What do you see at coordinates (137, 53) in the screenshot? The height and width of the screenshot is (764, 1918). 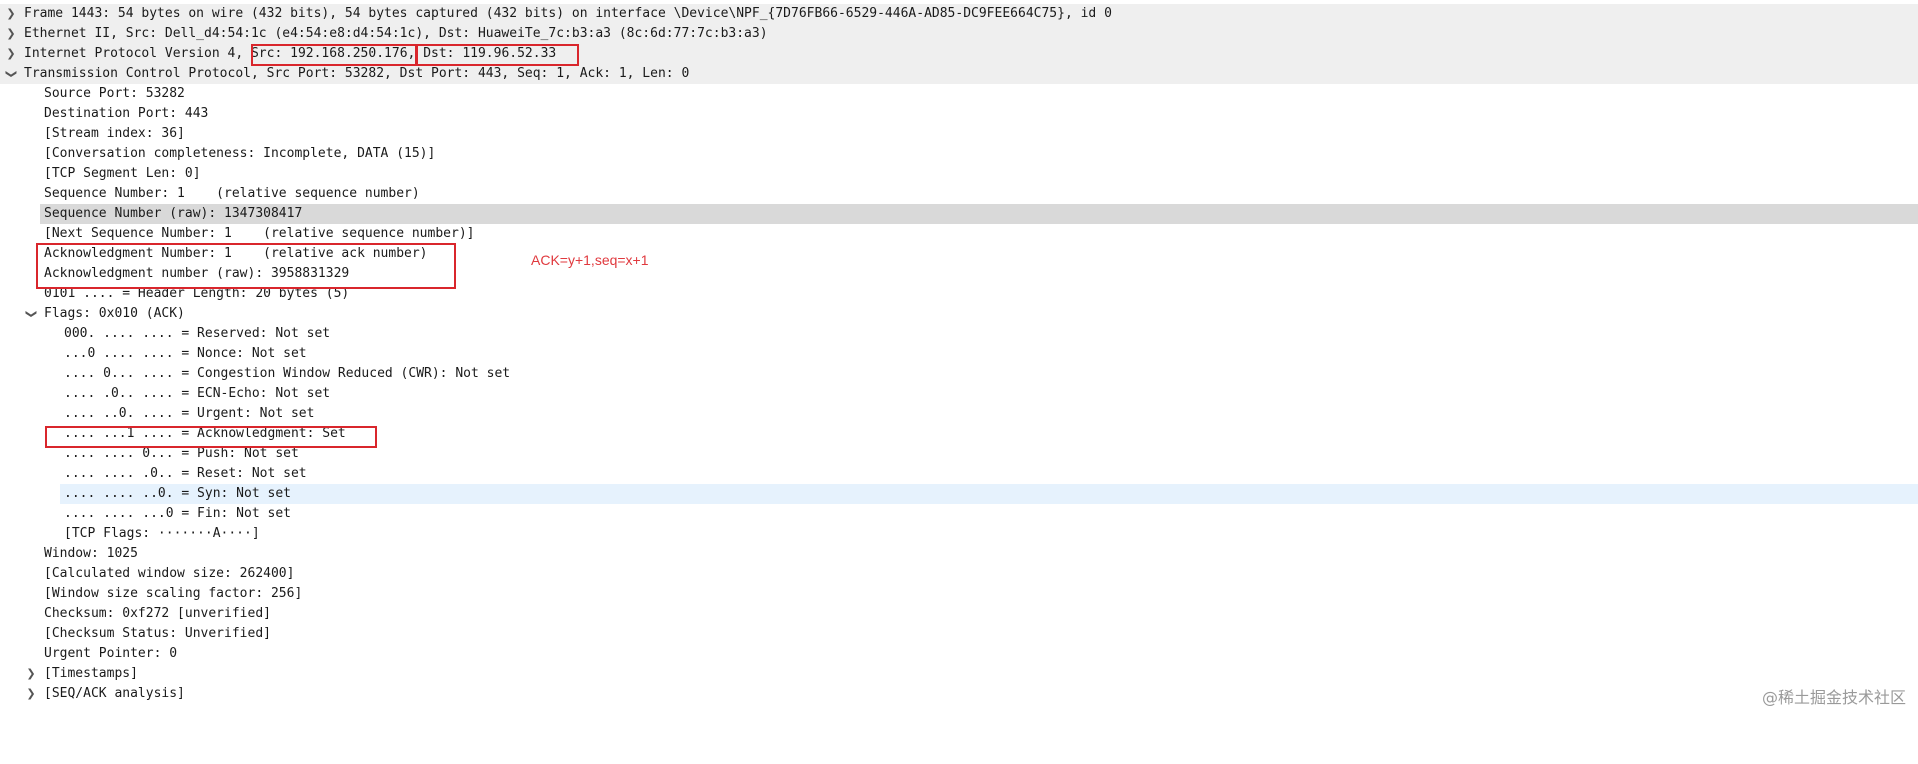 I see `ip-prefix: Internet Protocol Version 4,` at bounding box center [137, 53].